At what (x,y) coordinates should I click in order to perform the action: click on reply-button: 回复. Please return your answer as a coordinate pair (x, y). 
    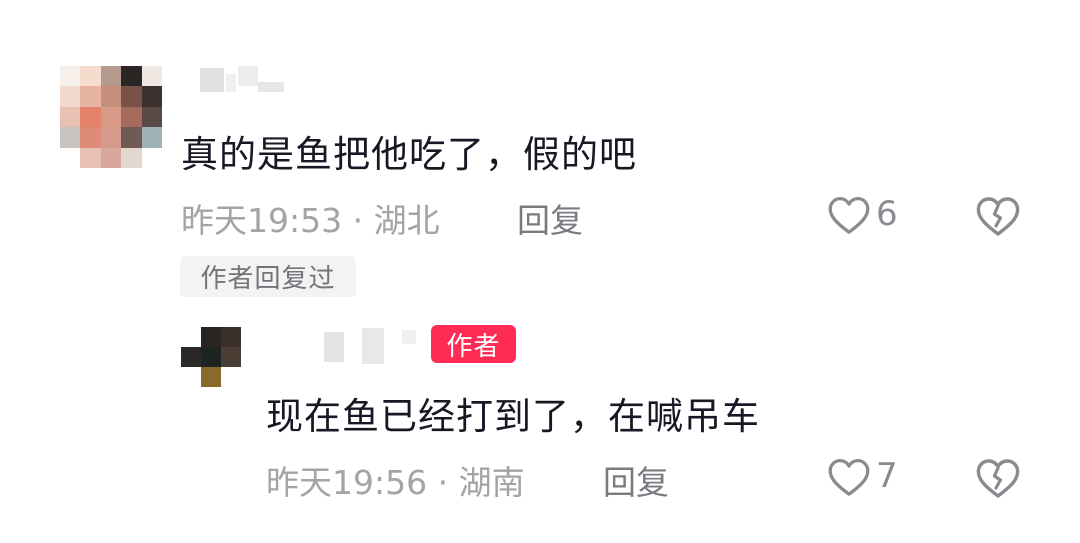
    Looking at the image, I should click on (550, 218).